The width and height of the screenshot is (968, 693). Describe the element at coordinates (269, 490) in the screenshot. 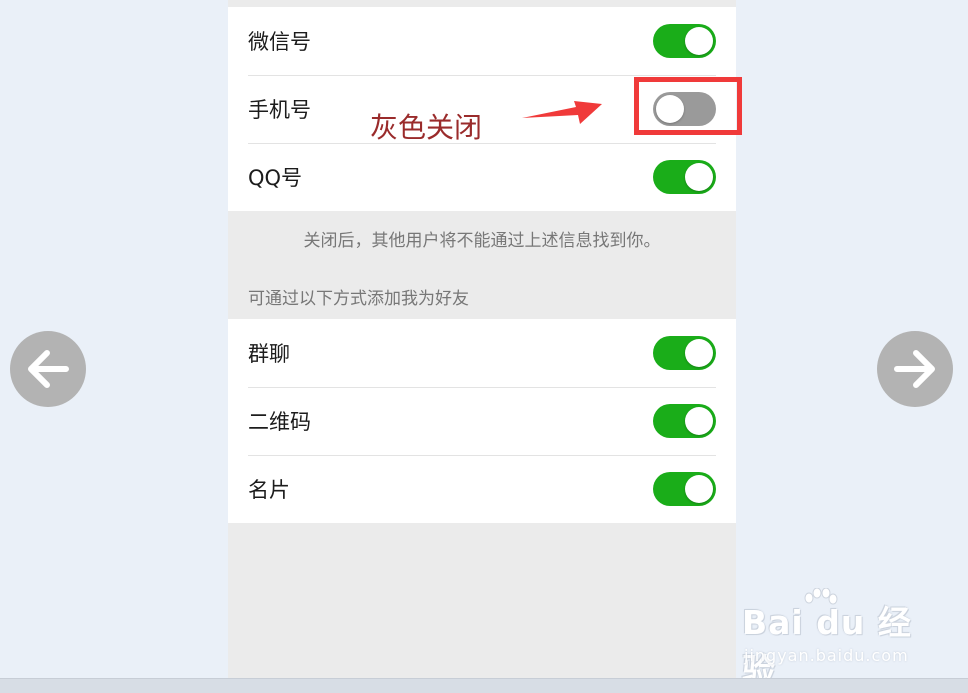

I see `setting-label: 名片` at that location.